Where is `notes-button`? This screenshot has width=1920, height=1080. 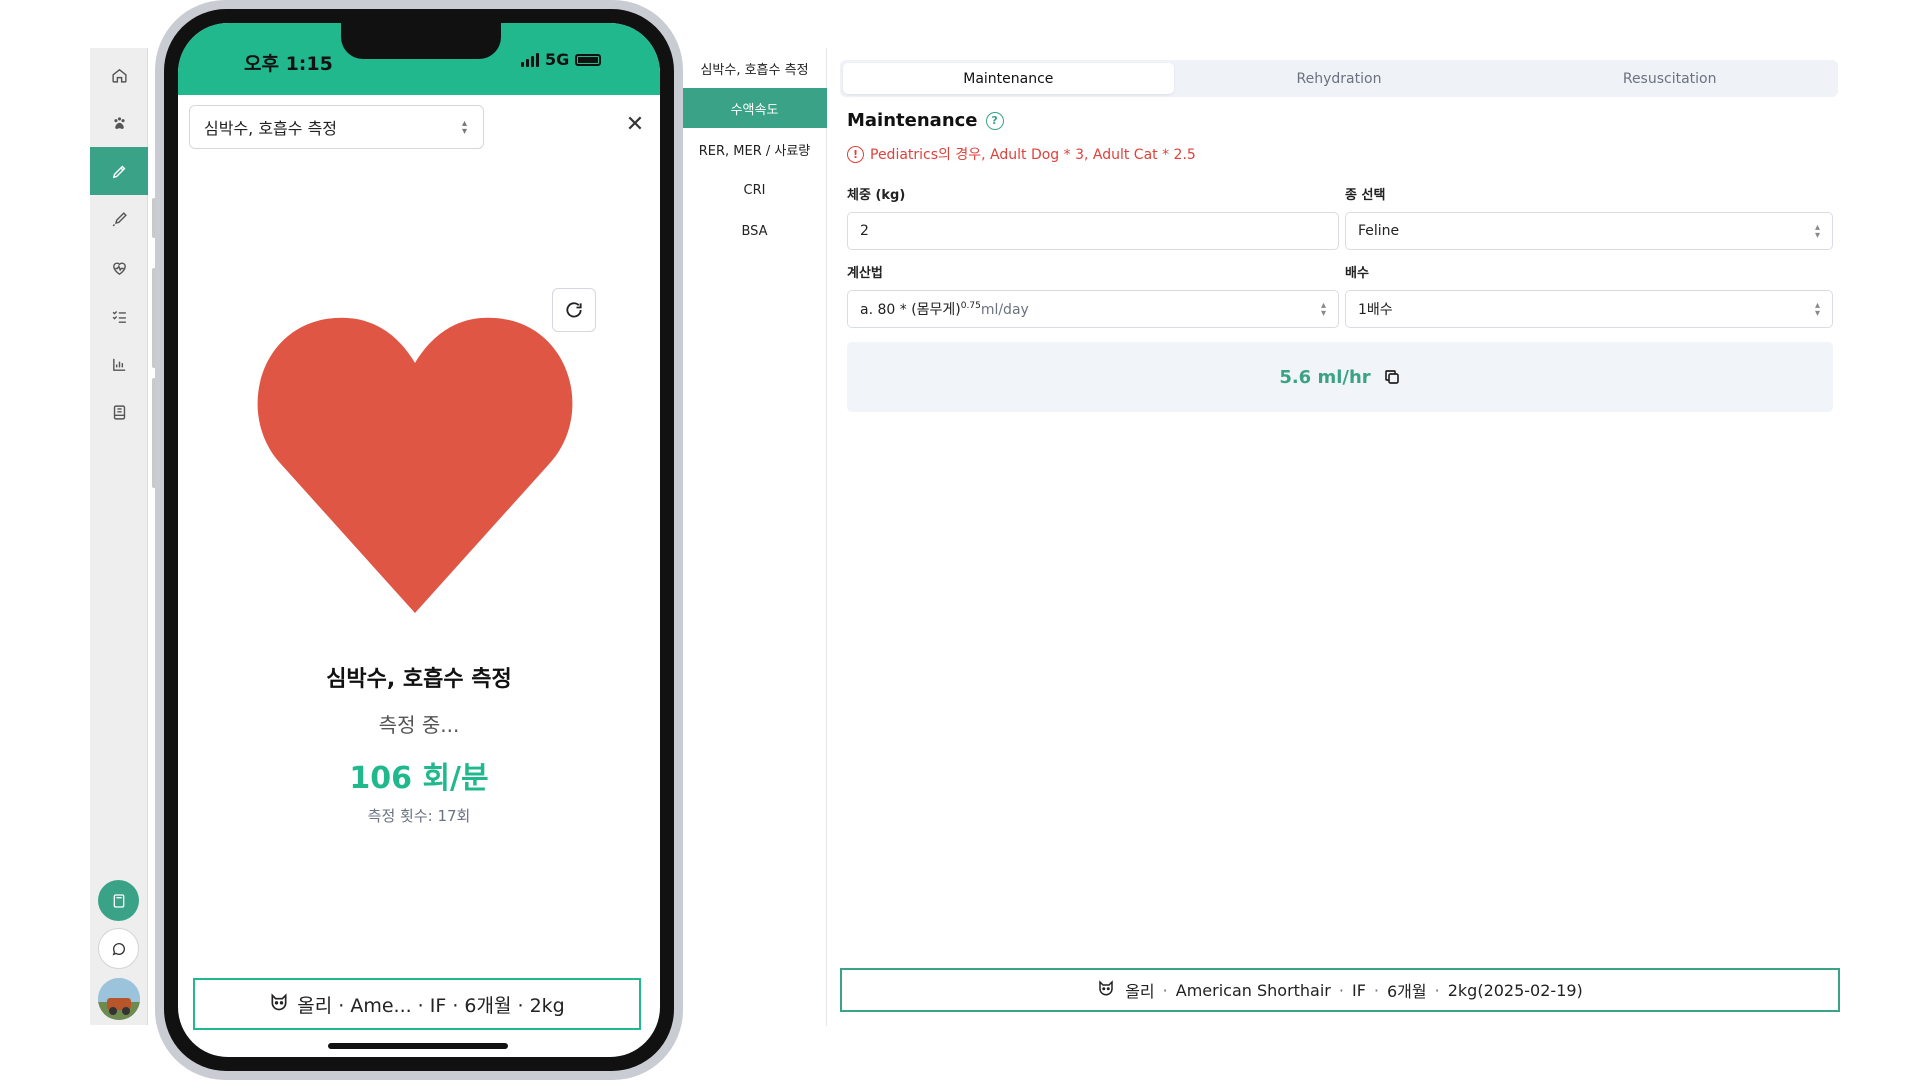 notes-button is located at coordinates (119, 219).